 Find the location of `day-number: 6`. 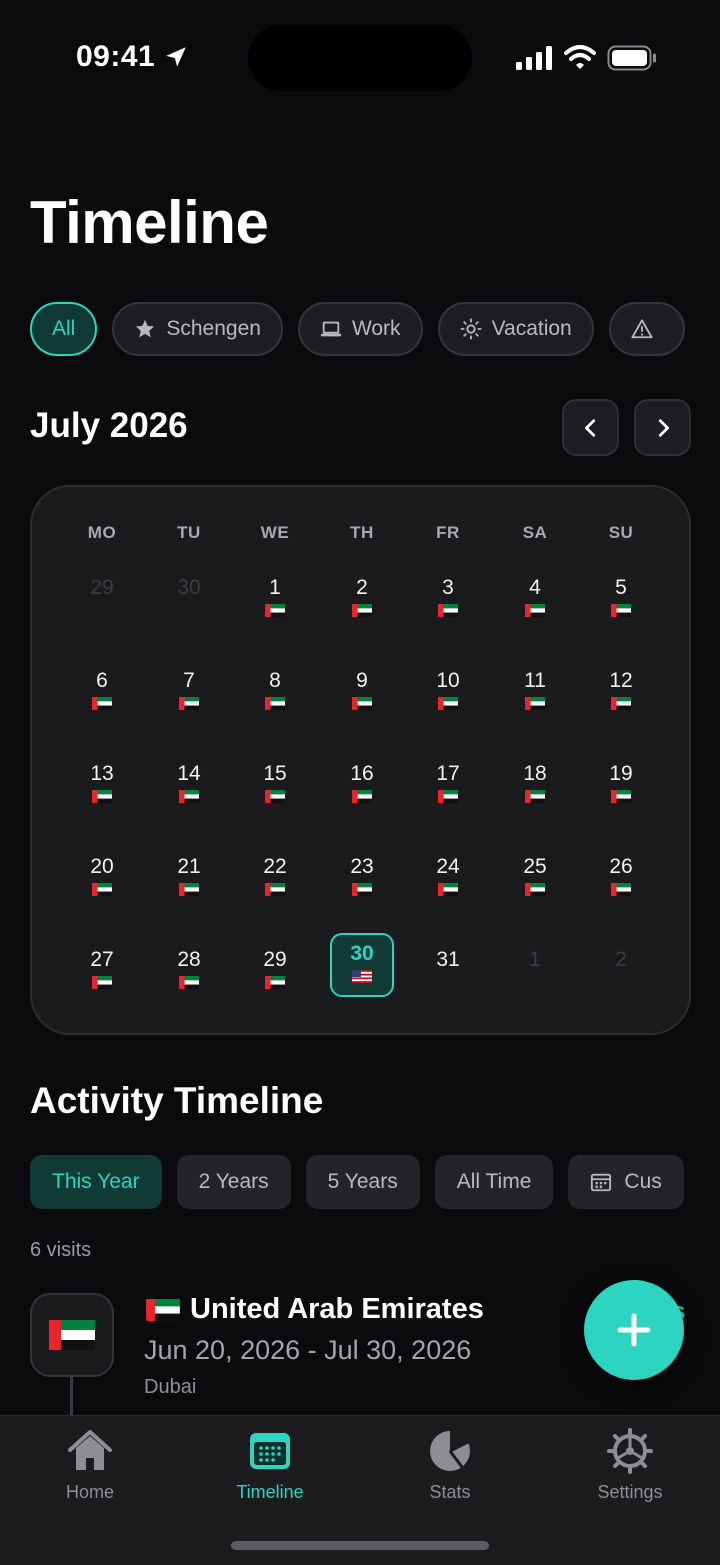

day-number: 6 is located at coordinates (102, 680).